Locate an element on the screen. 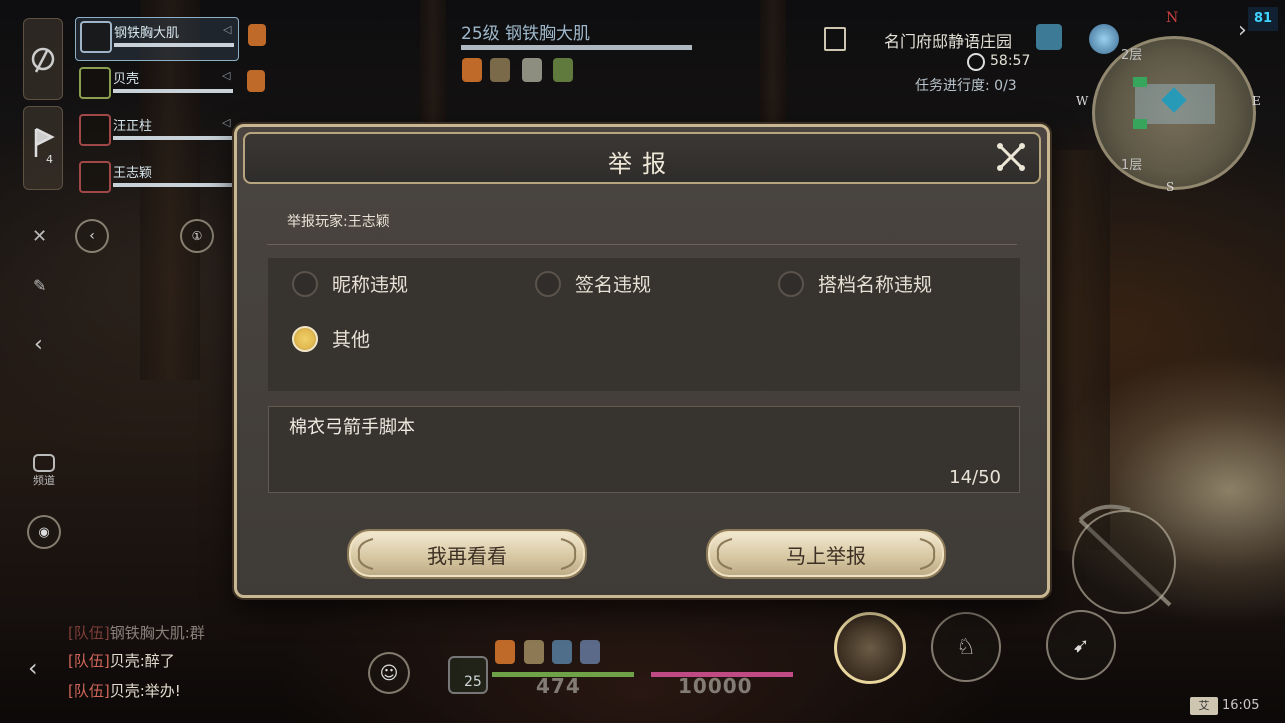 This screenshot has height=723, width=1285. network-icon: 艾 is located at coordinates (1204, 706).